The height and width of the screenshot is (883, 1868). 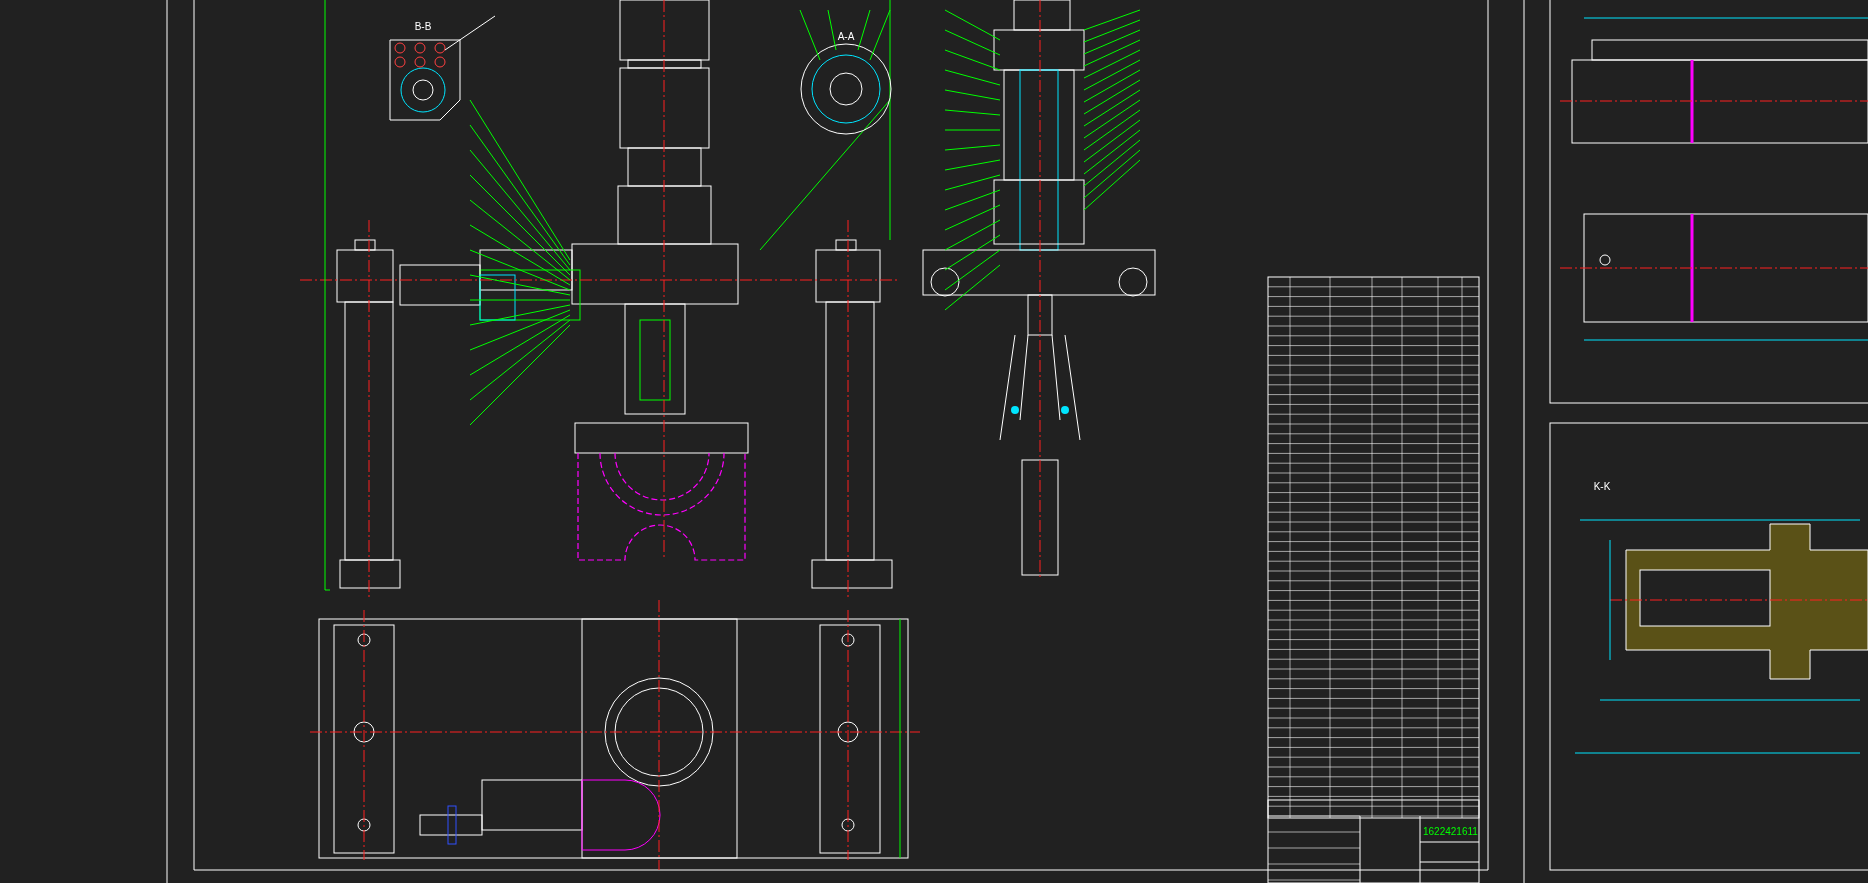 I want to click on section-label: A-A, so click(x=846, y=36).